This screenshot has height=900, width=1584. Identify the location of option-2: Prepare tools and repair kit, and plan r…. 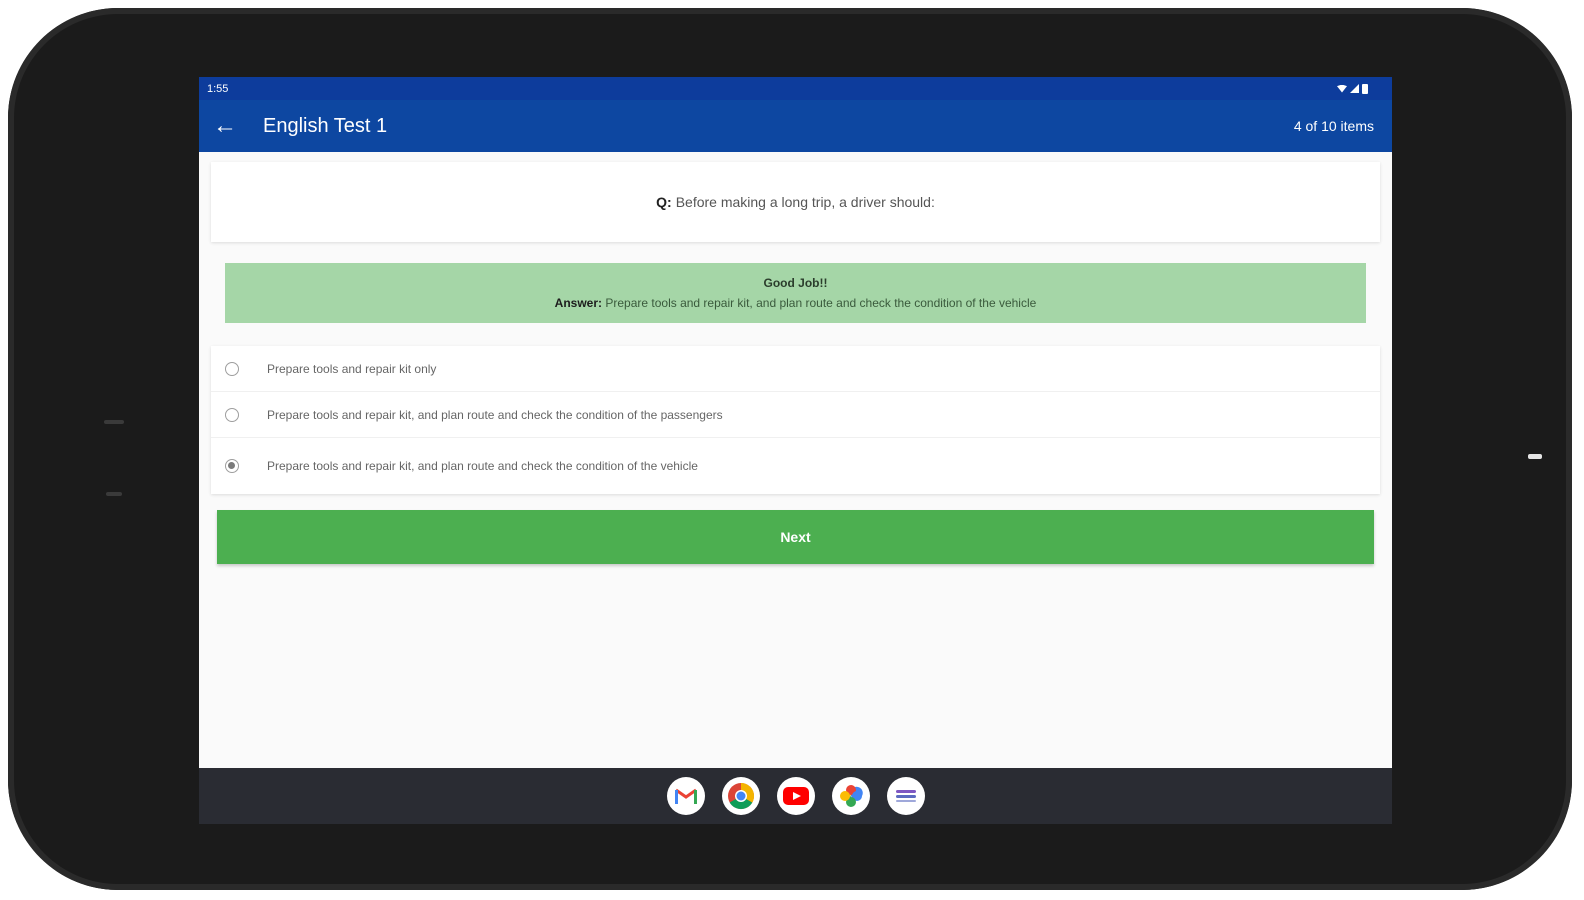
(795, 415).